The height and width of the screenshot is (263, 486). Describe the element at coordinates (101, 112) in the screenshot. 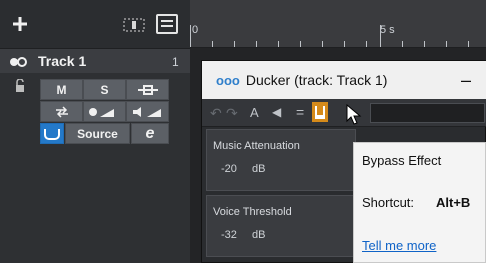

I see `record-volume-icon` at that location.